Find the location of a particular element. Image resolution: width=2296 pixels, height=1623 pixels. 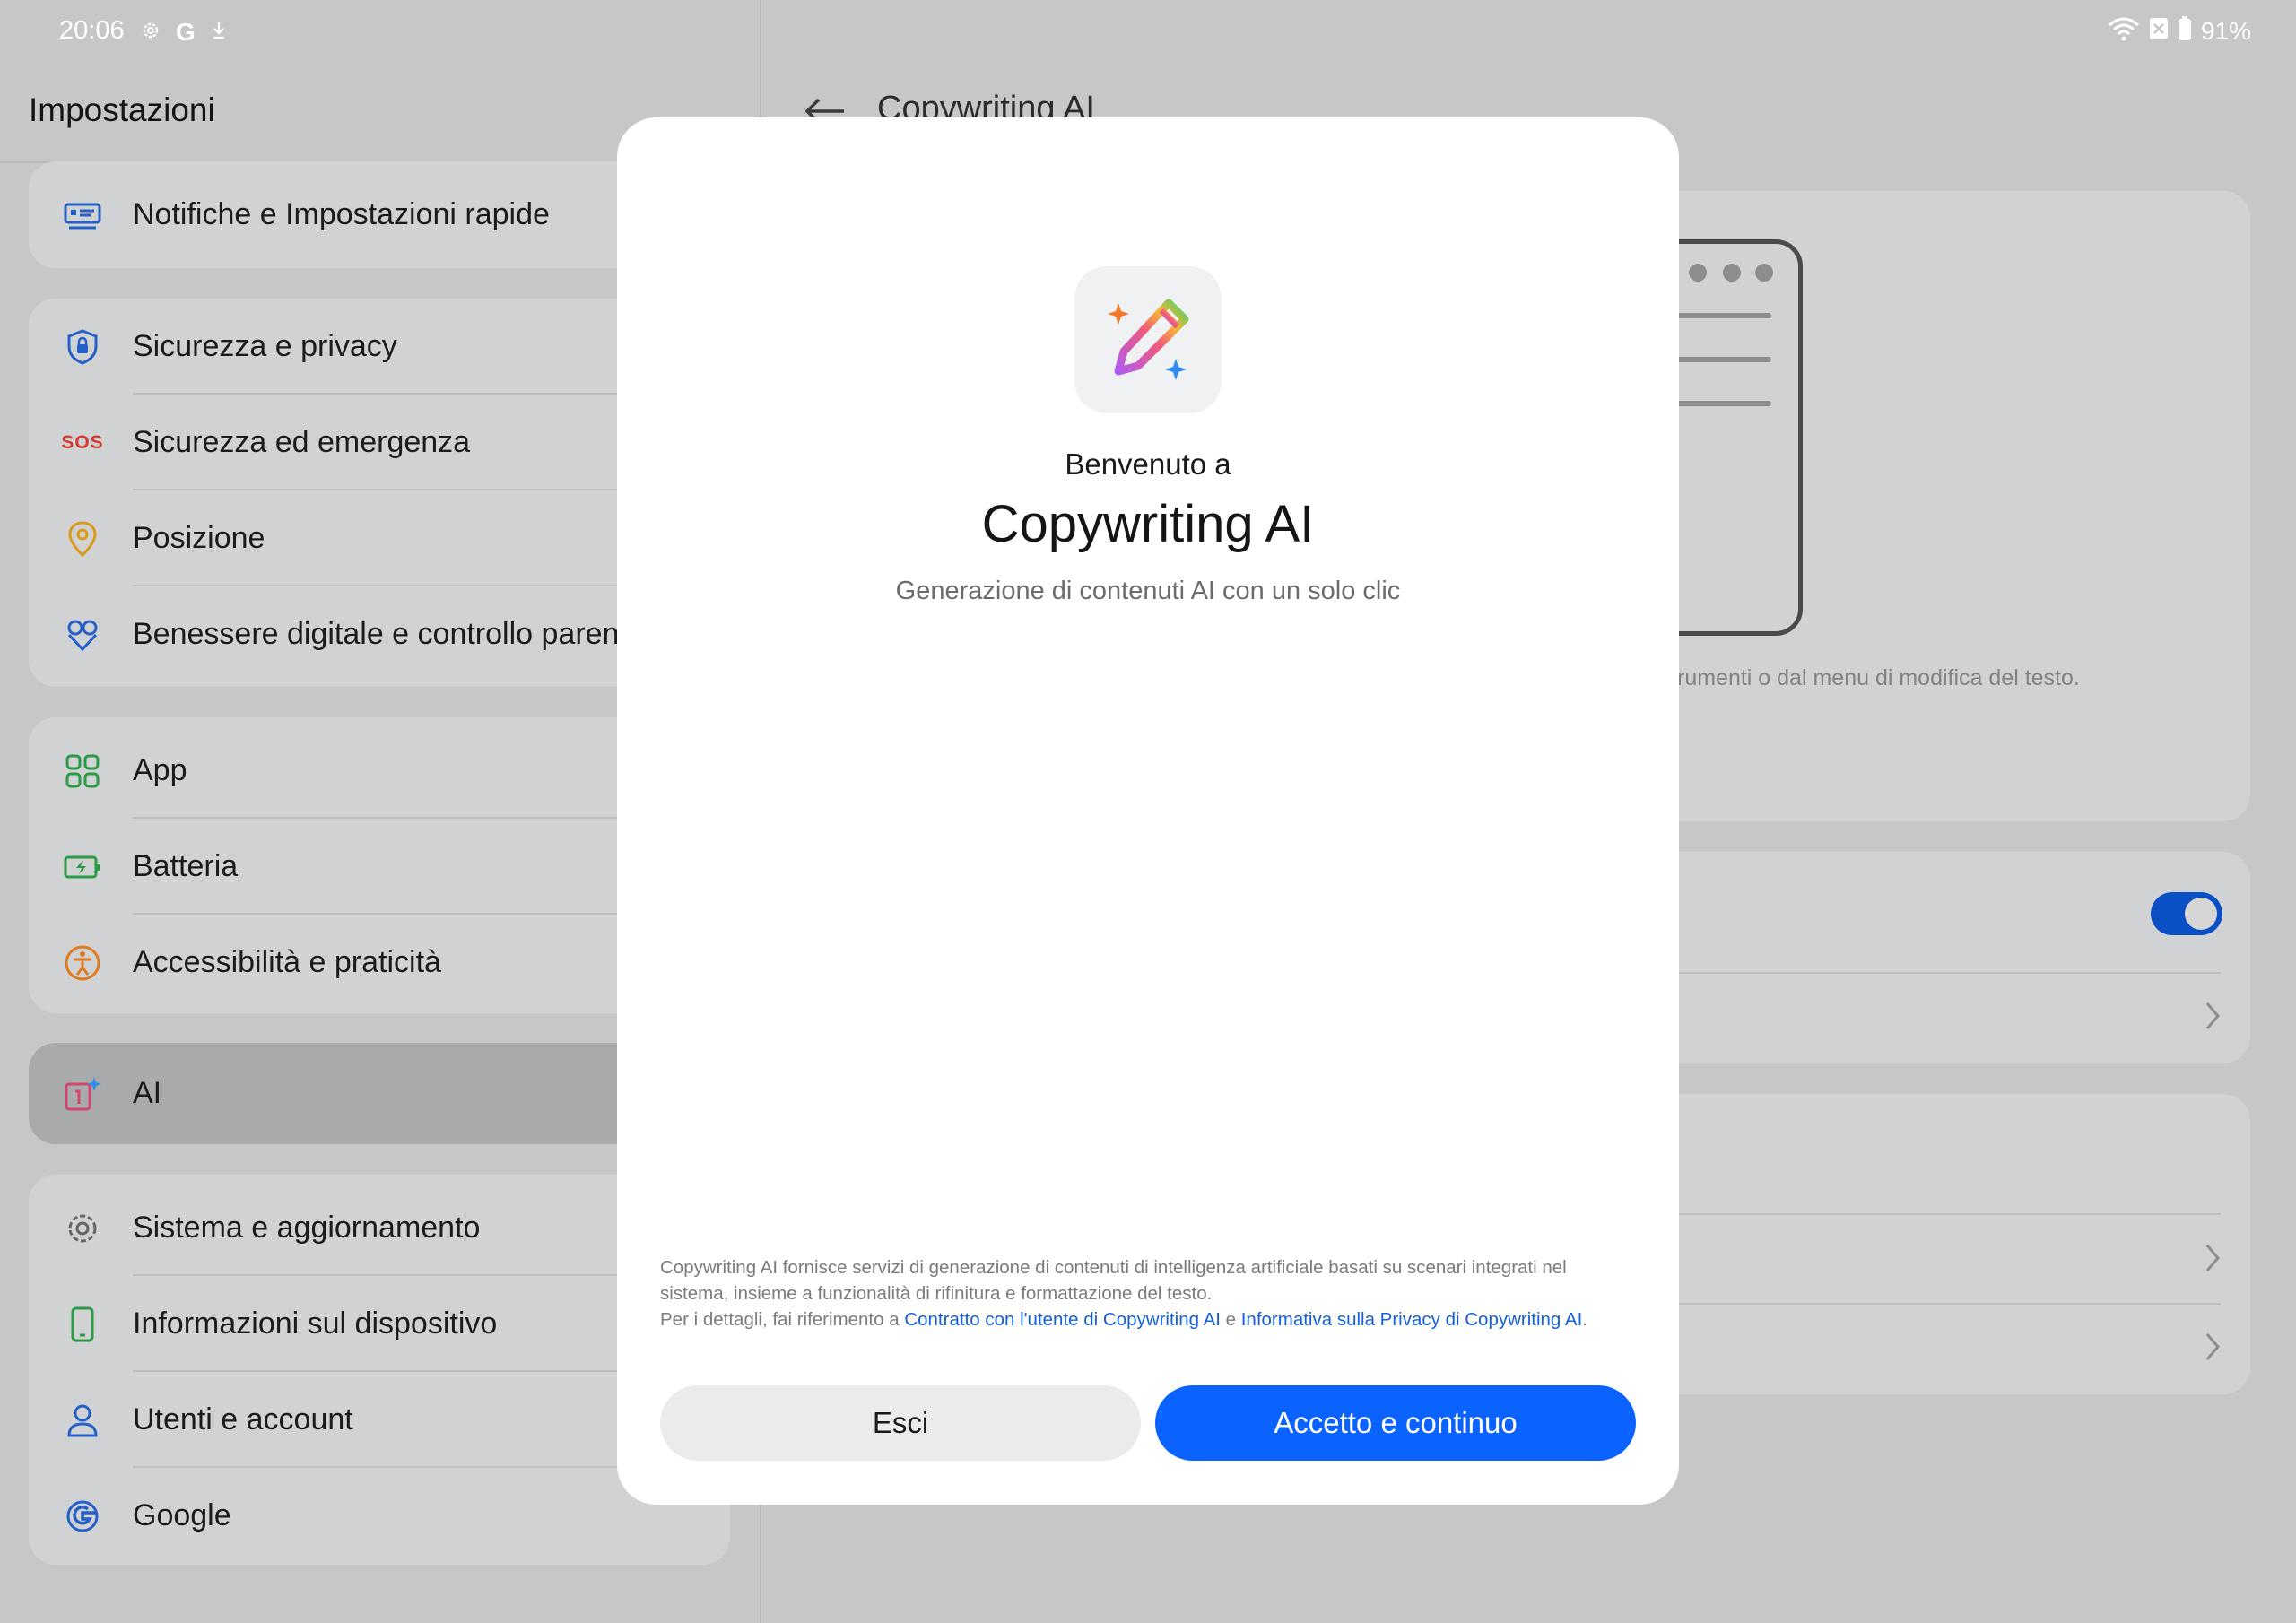

settings-title: Impostazioni is located at coordinates (122, 109).